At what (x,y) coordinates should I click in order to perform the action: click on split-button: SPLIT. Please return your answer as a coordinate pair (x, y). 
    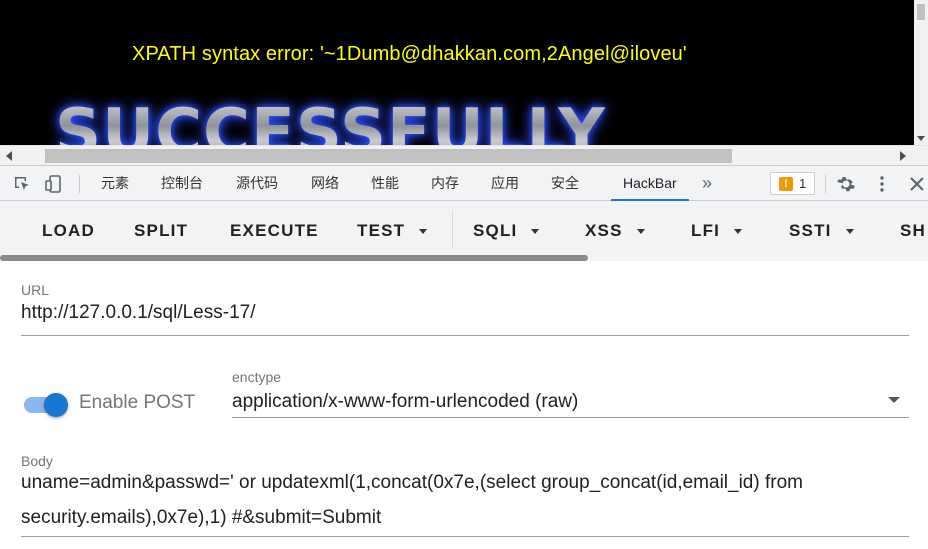
    Looking at the image, I should click on (161, 231).